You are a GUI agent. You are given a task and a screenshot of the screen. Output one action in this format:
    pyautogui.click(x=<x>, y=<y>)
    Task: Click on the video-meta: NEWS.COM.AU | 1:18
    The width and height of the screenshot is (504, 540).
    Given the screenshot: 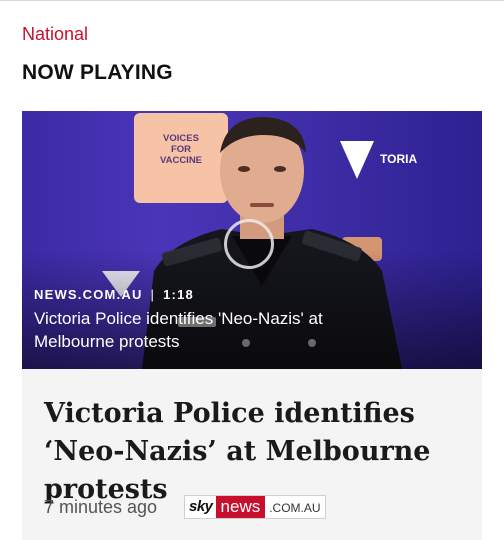 What is the action you would take?
    pyautogui.click(x=114, y=294)
    